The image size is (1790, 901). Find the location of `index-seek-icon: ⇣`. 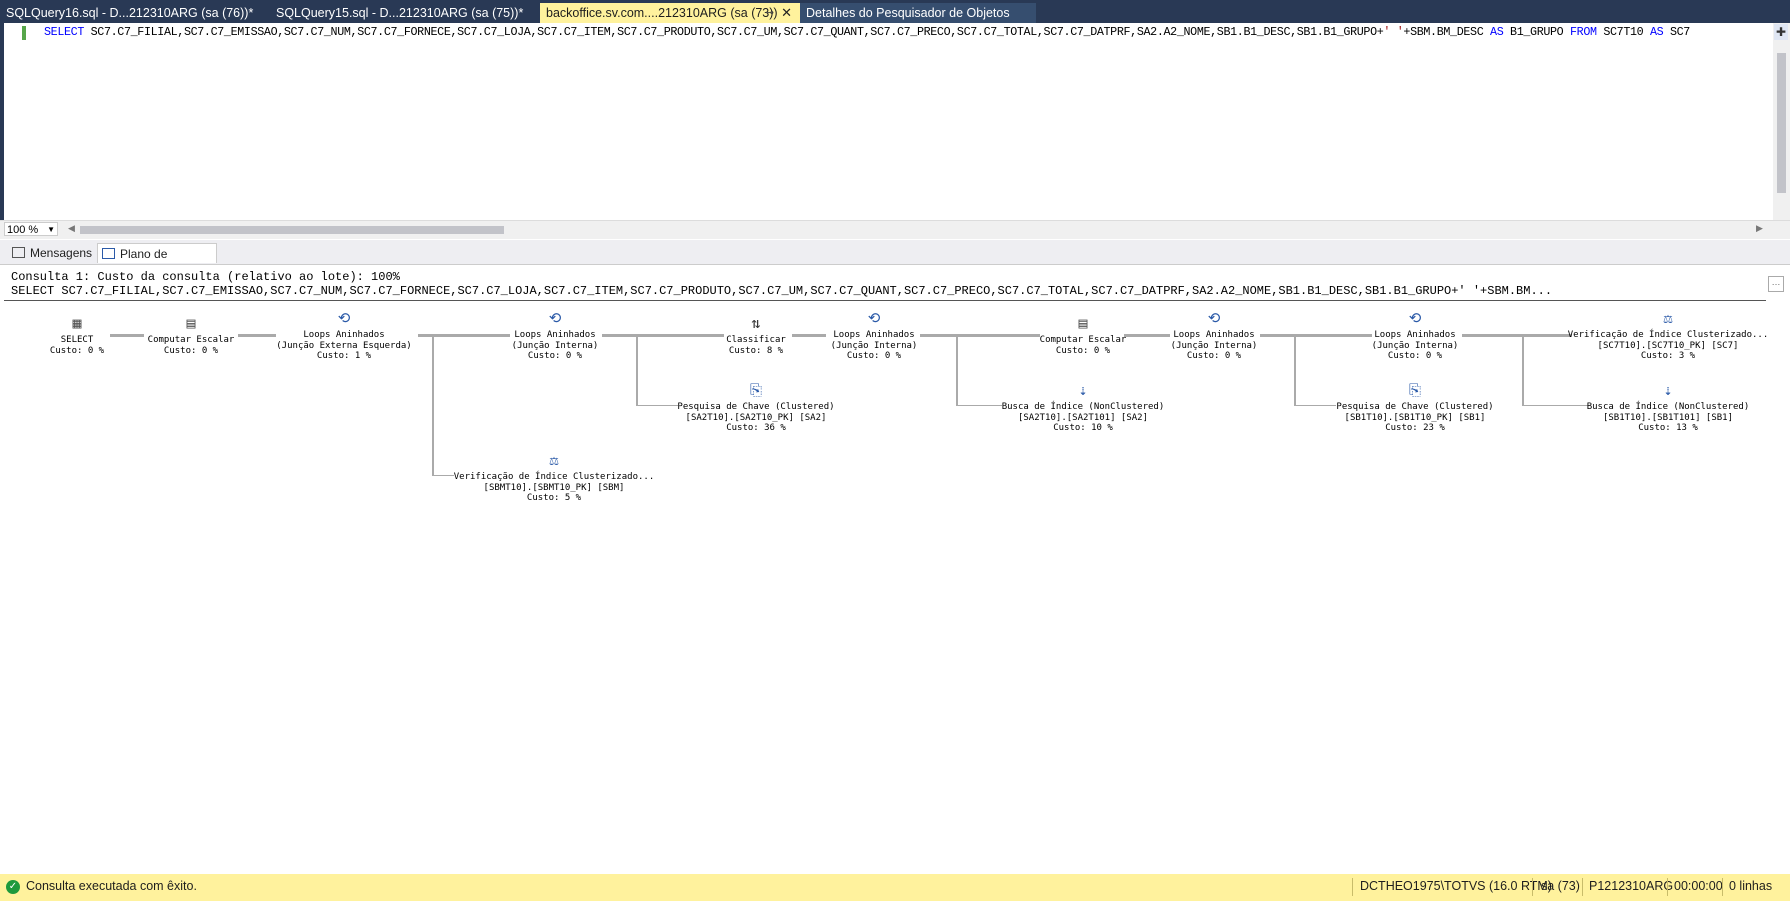

index-seek-icon: ⇣ is located at coordinates (1668, 390).